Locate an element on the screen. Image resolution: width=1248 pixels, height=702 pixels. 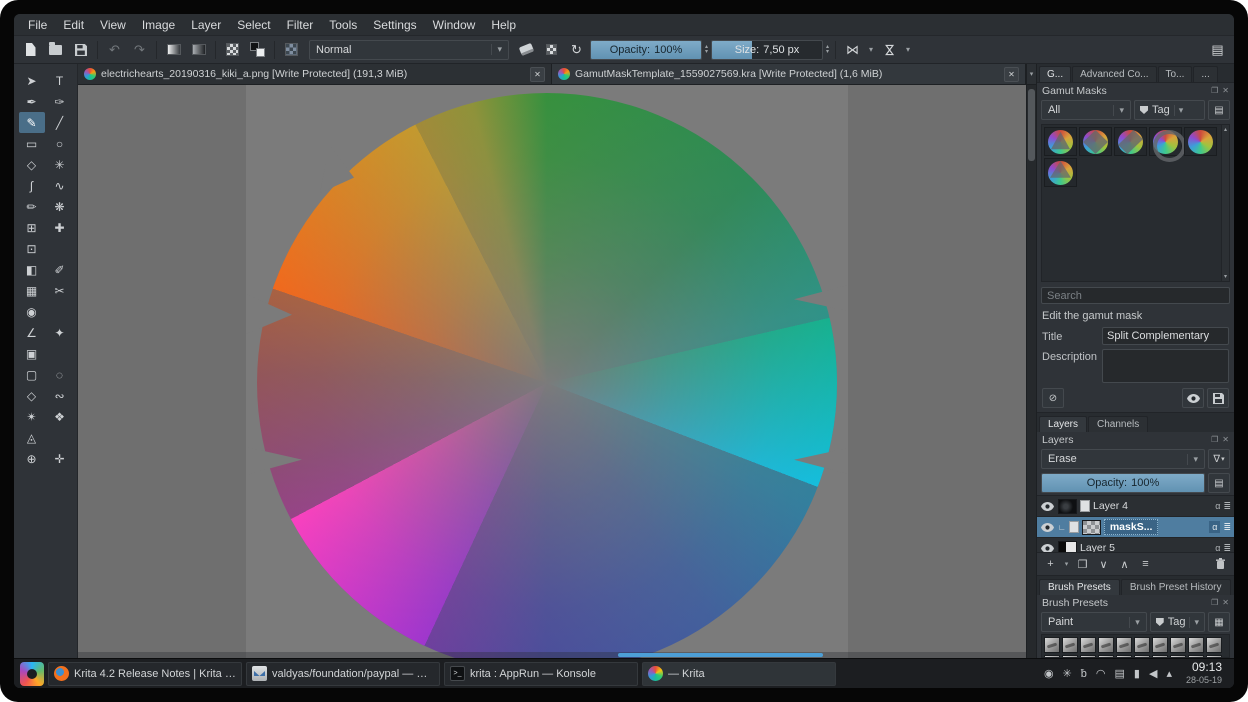
move-layer-up-button: ∧ is located at coordinates (1124, 564).